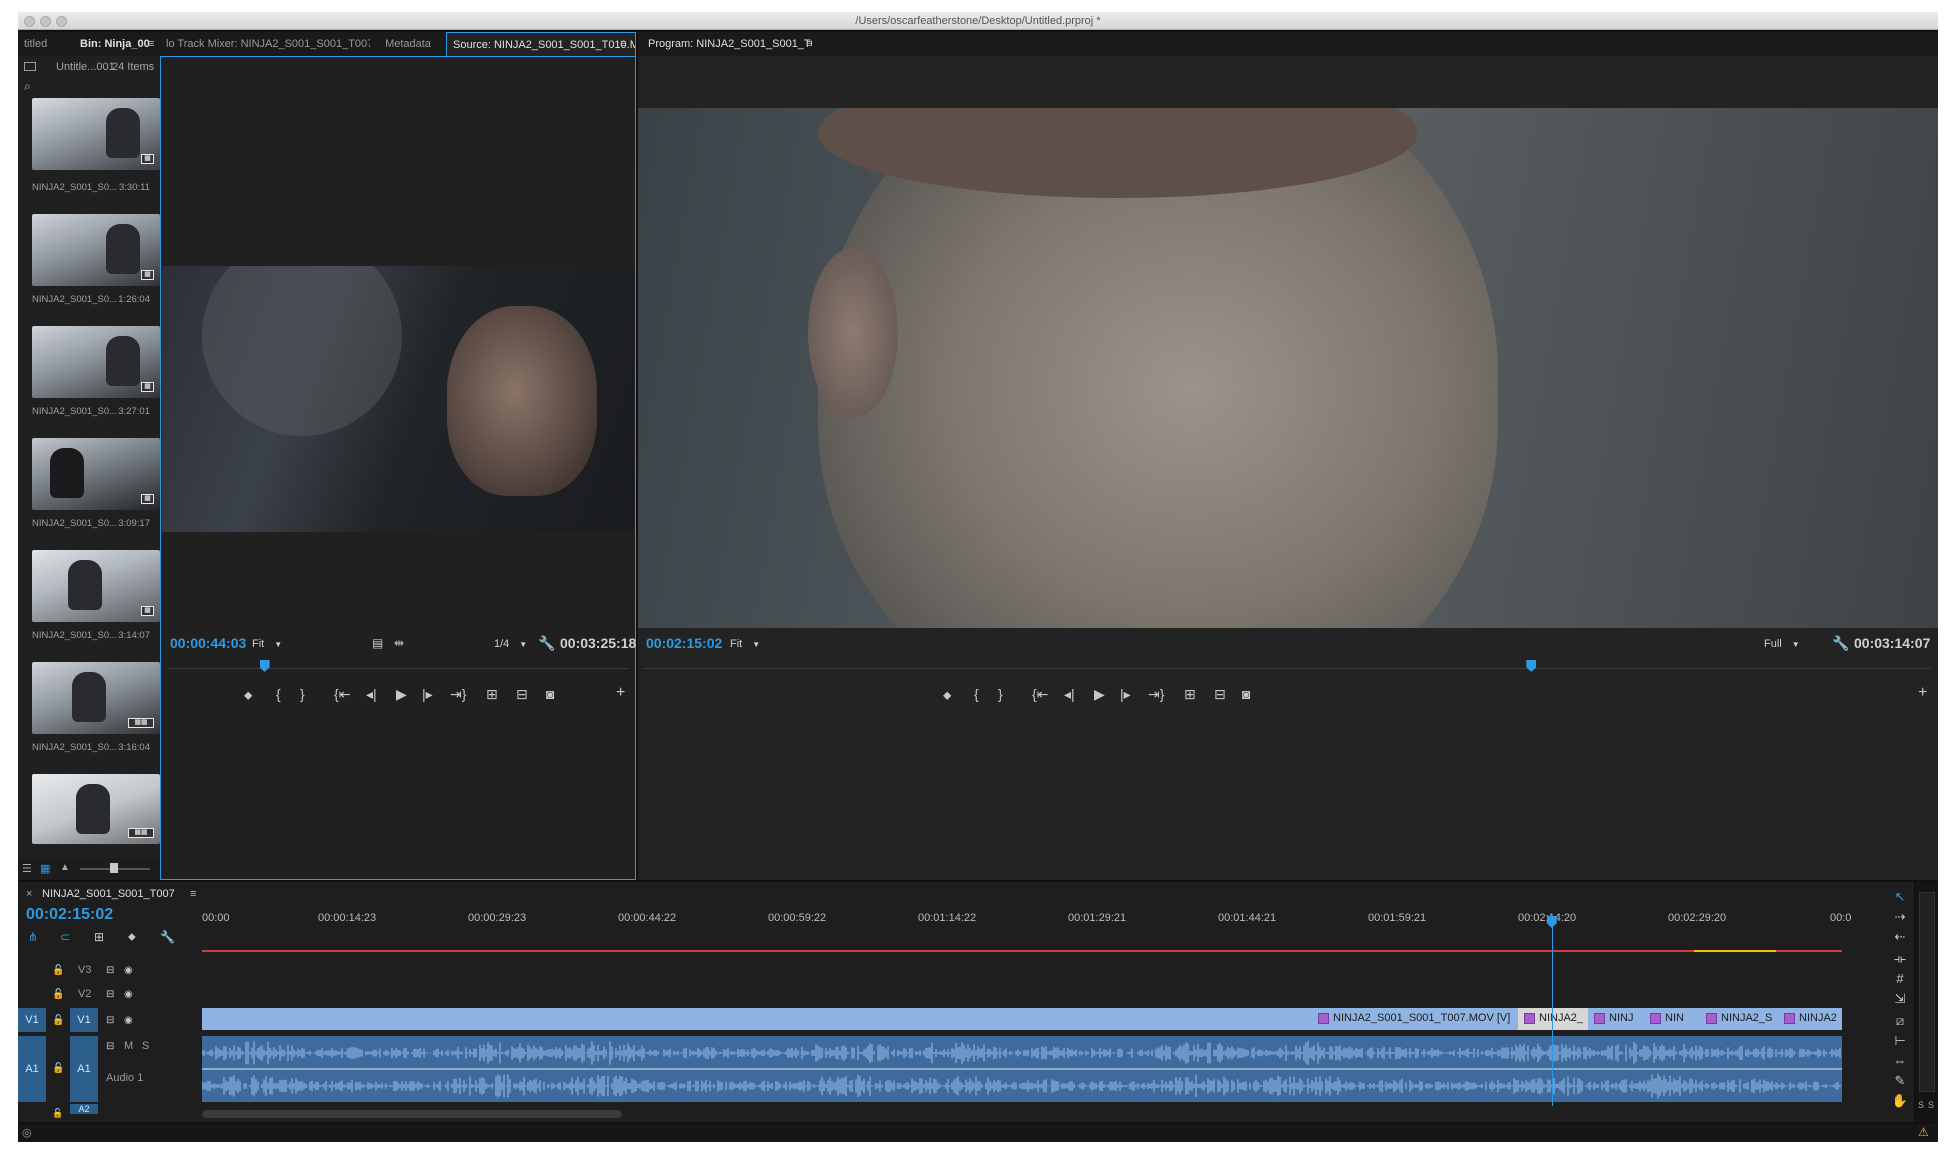  I want to click on overwrite-icon: ⊟, so click(522, 694).